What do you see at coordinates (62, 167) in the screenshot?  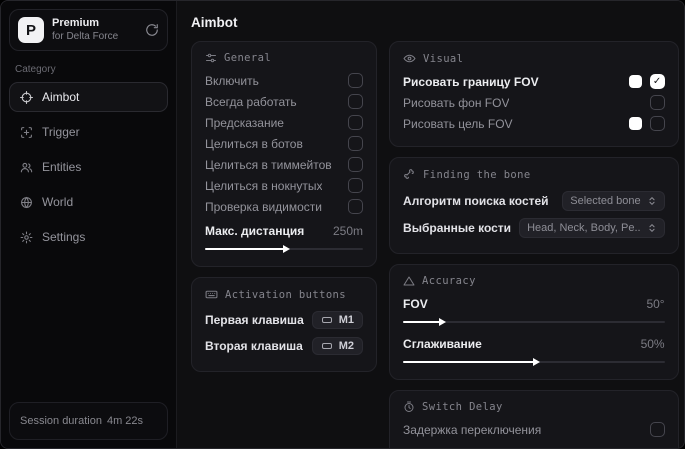 I see `sidebar-item-label: Entities` at bounding box center [62, 167].